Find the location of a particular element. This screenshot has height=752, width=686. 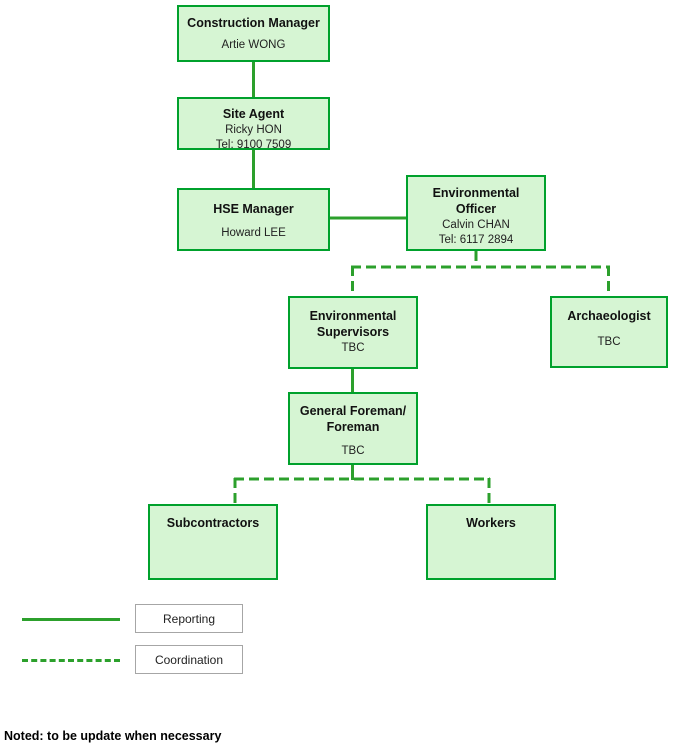

node-hse-manager: HSE Manager Howard LEE is located at coordinates (253, 219).